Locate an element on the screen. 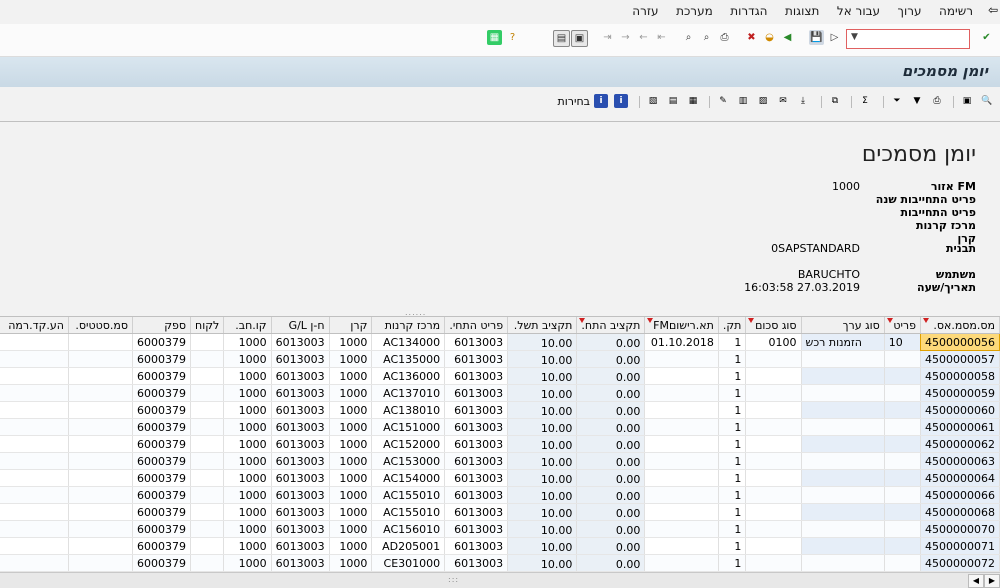  table-cell: AC154000 is located at coordinates (408, 478).